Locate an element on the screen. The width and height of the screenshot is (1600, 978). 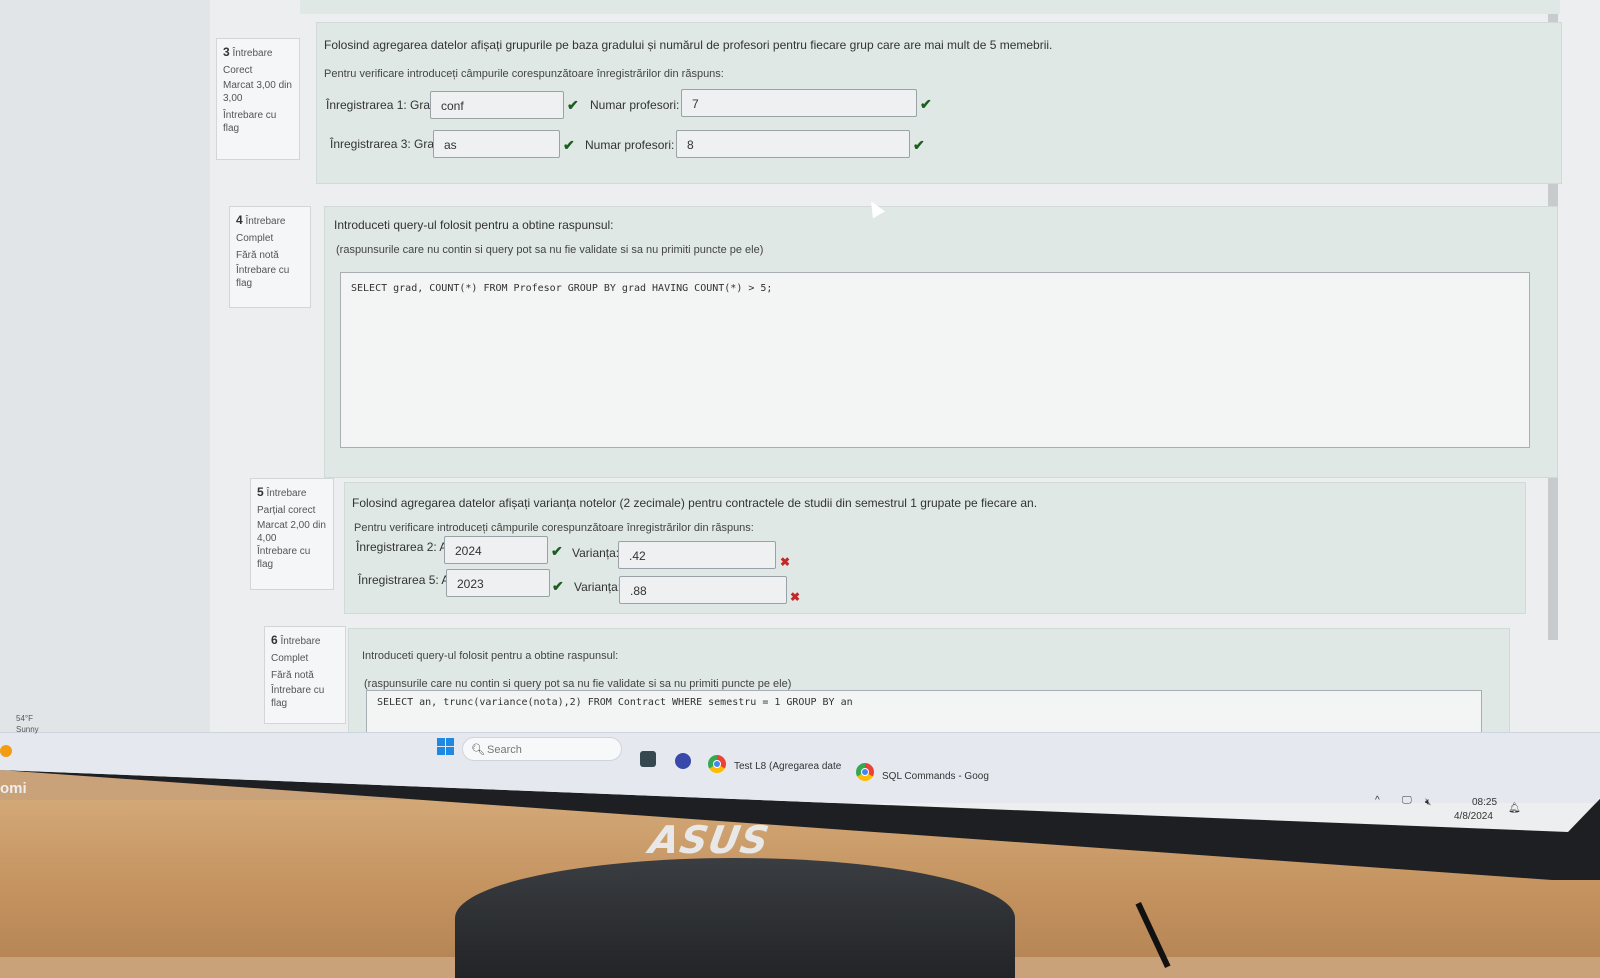
an-input-5: 2023 is located at coordinates (498, 583).